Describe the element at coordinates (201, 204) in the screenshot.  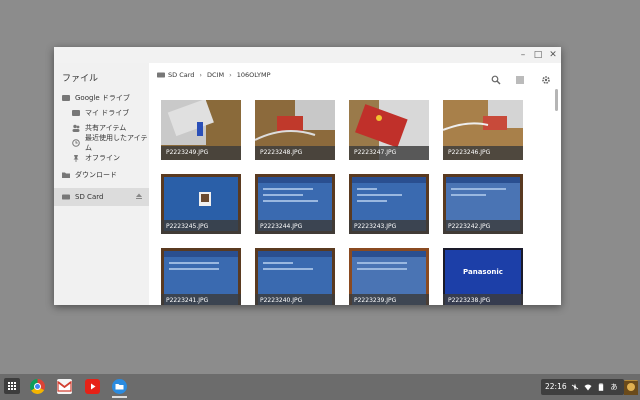
I see `file-thumbnail: P2223245.JPG` at that location.